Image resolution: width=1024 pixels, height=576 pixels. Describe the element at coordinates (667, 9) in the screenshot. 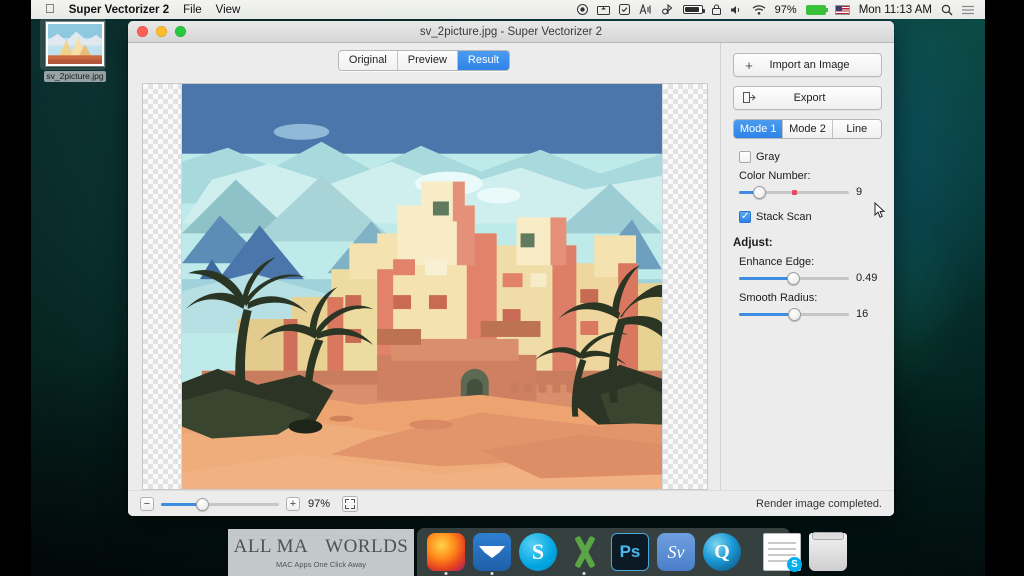

I see `bluetooth-icon` at that location.